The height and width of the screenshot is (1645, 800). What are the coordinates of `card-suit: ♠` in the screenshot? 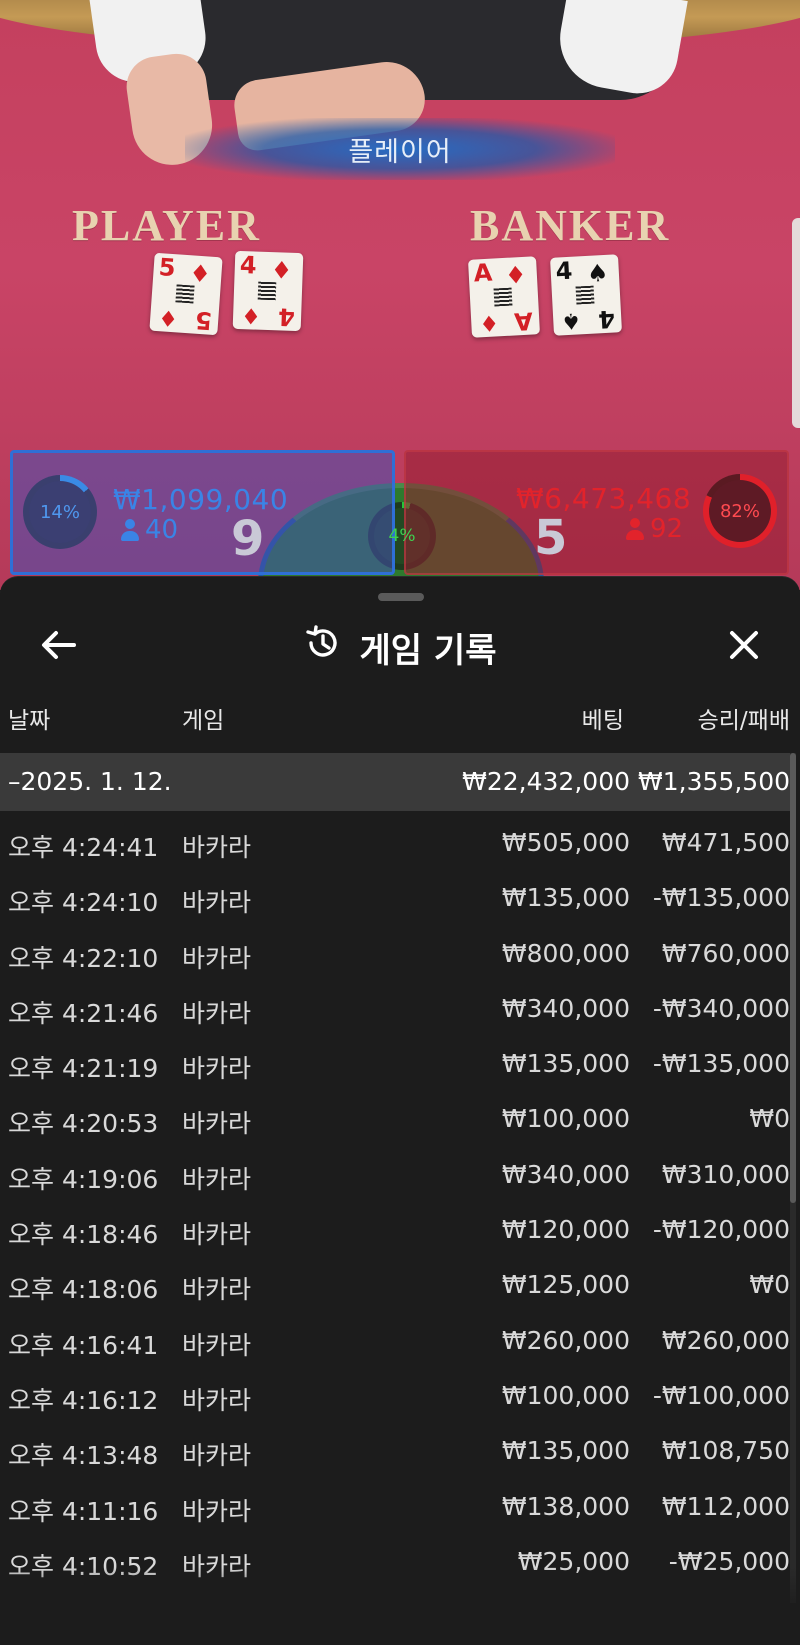 It's located at (571, 320).